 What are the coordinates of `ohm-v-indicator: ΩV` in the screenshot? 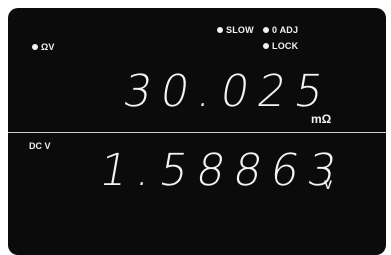 It's located at (43, 47).